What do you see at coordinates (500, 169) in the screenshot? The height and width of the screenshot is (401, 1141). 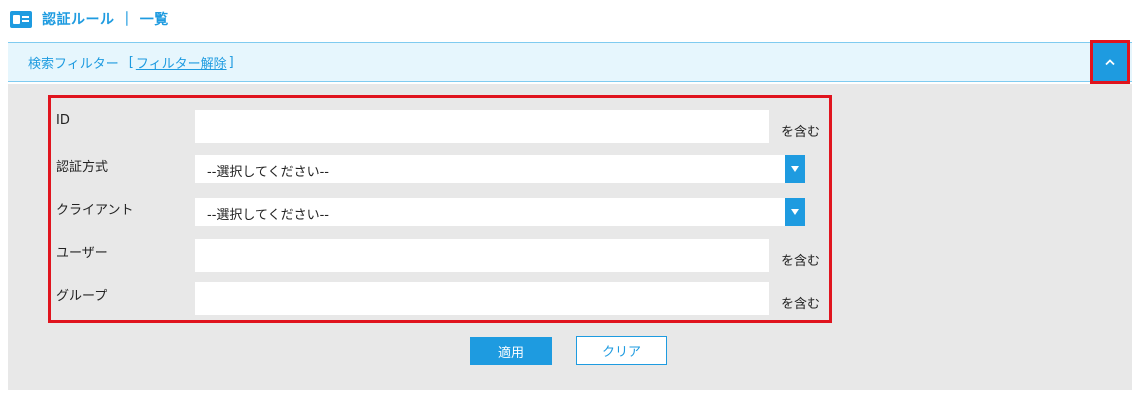 I see `auth-method-select: --選択してください--` at bounding box center [500, 169].